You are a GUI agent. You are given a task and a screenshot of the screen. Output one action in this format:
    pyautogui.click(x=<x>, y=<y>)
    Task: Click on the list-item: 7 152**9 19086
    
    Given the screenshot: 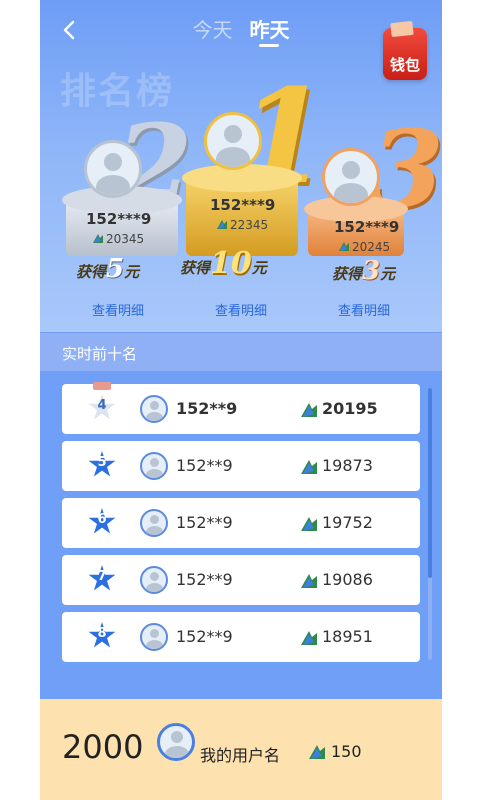 What is the action you would take?
    pyautogui.click(x=241, y=580)
    